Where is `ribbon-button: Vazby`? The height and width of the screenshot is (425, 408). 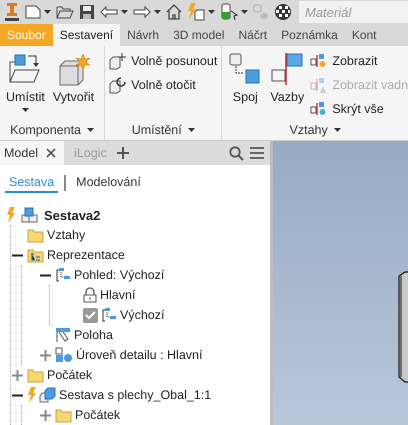 ribbon-button: Vazby is located at coordinates (287, 86).